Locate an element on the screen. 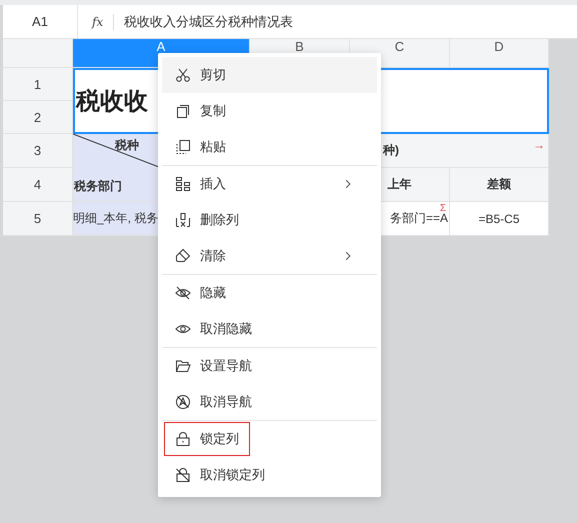  folder-icon is located at coordinates (183, 366).